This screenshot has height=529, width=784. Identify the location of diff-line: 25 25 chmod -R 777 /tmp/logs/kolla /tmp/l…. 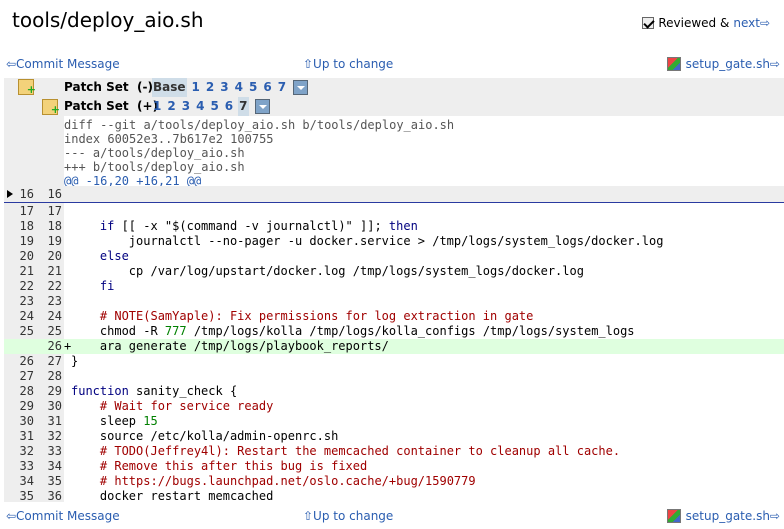
(394, 331).